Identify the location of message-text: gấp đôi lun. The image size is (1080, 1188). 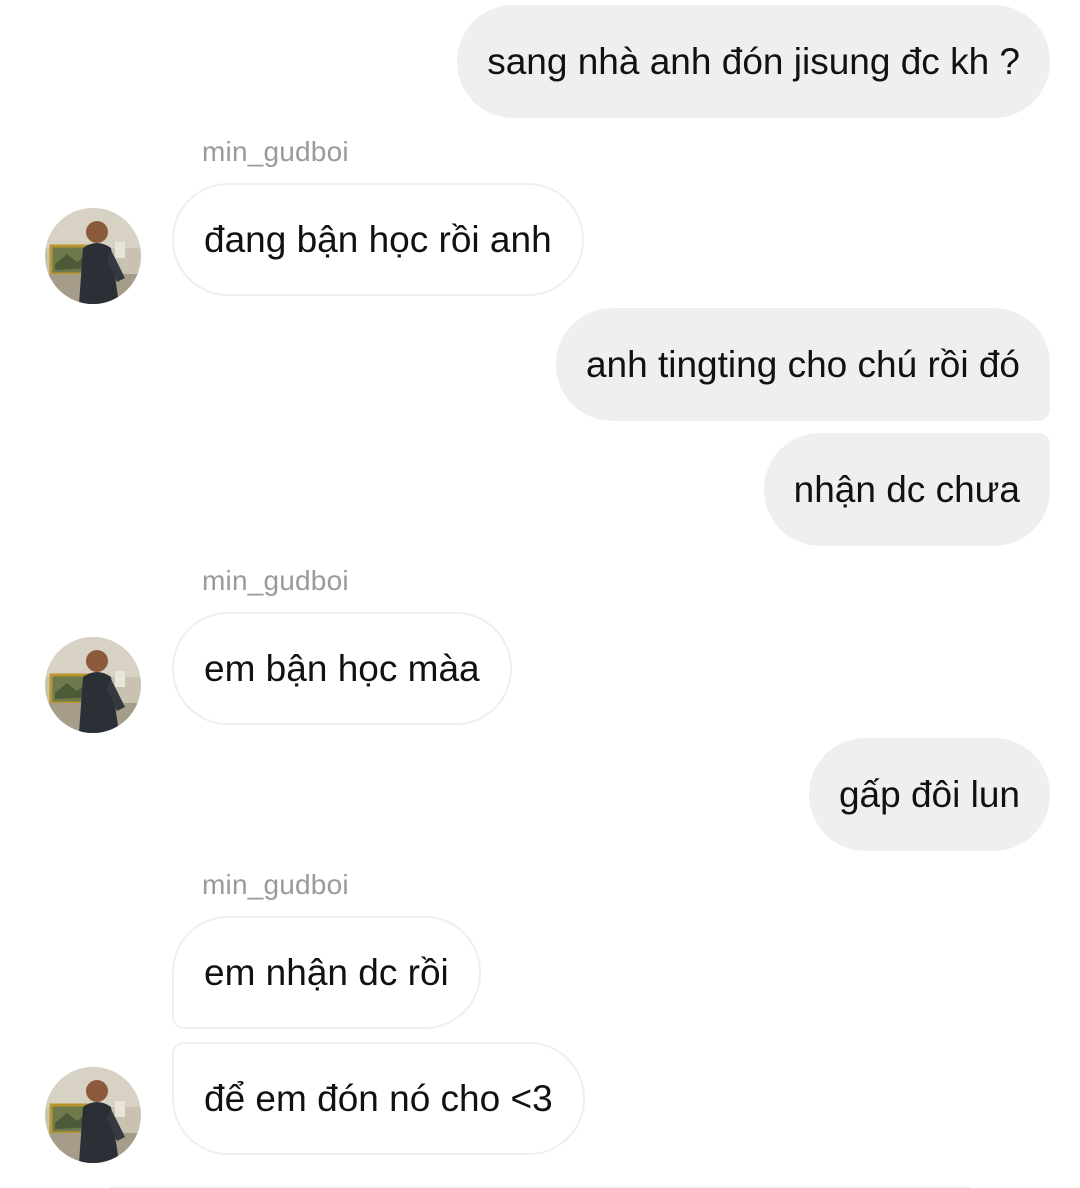
(929, 794).